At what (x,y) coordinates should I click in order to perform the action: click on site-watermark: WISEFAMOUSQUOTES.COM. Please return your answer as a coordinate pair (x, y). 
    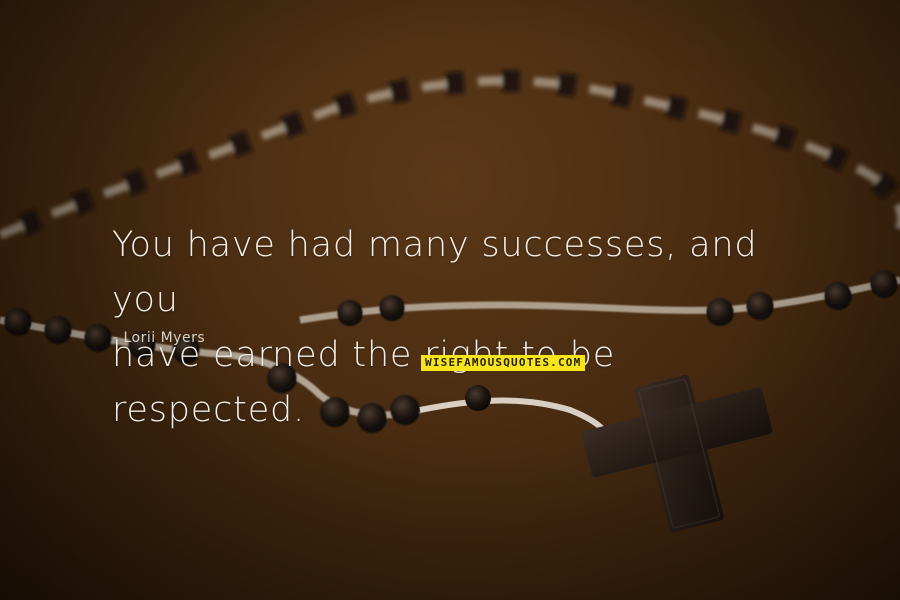
    Looking at the image, I should click on (503, 363).